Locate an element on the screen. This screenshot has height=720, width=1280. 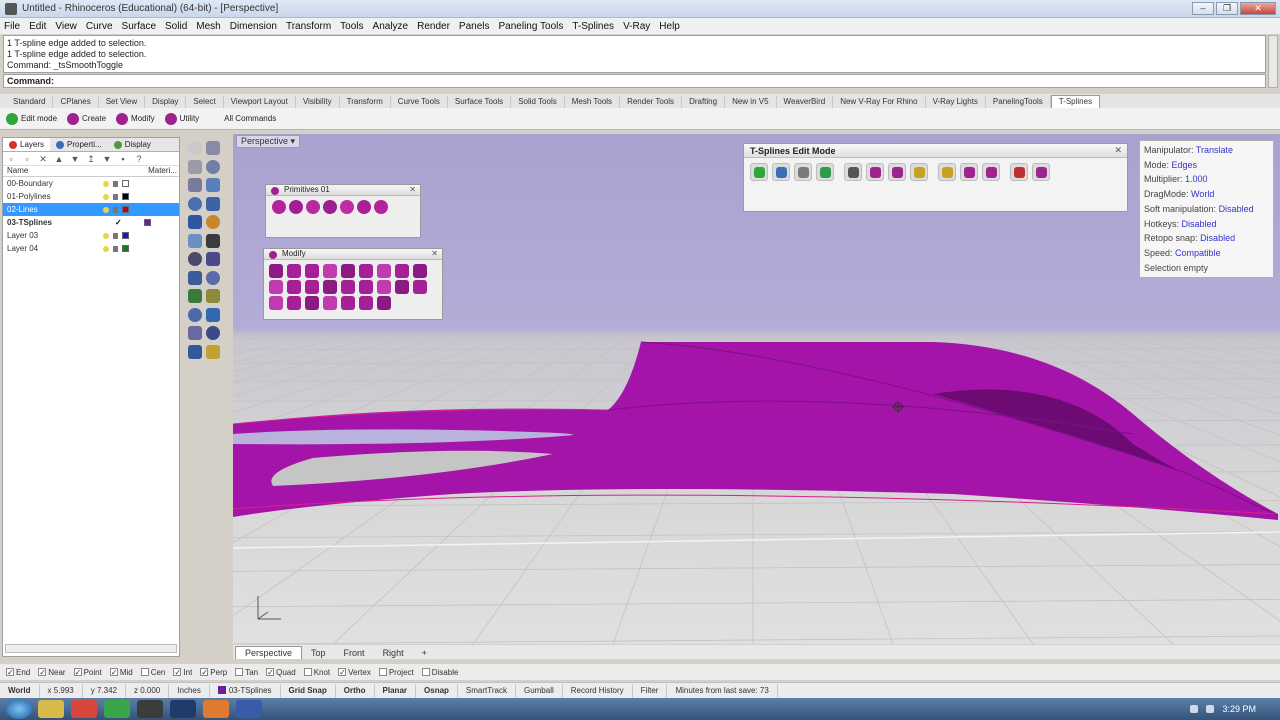
osnap-cen: Cen is located at coordinates (152, 672).